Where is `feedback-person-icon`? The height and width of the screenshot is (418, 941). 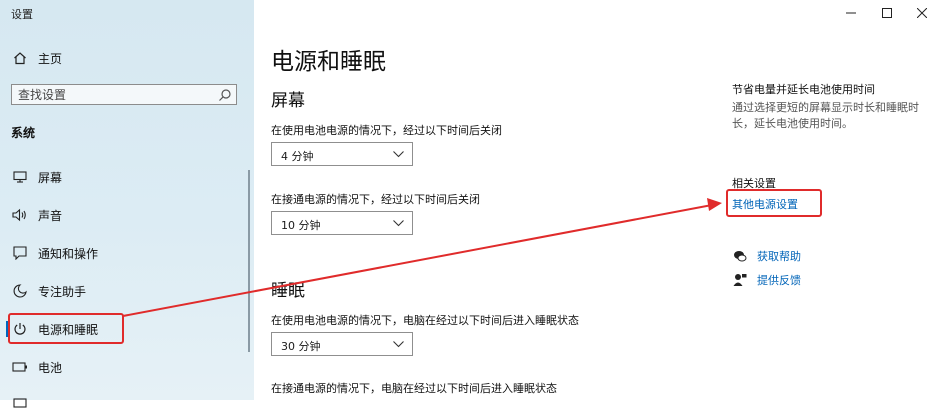 feedback-person-icon is located at coordinates (740, 280).